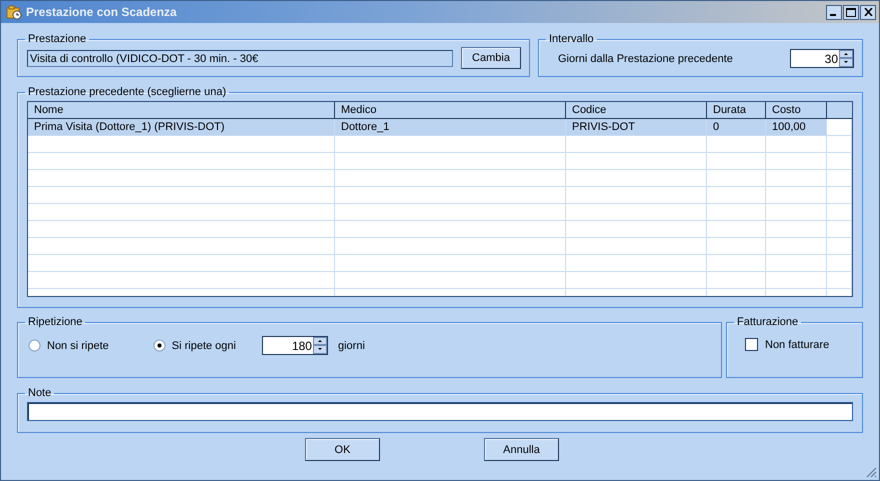 Image resolution: width=880 pixels, height=481 pixels. I want to click on service-field: Visita di controllo (VIDICO-DOT - 30 min. - 30€, so click(240, 58).